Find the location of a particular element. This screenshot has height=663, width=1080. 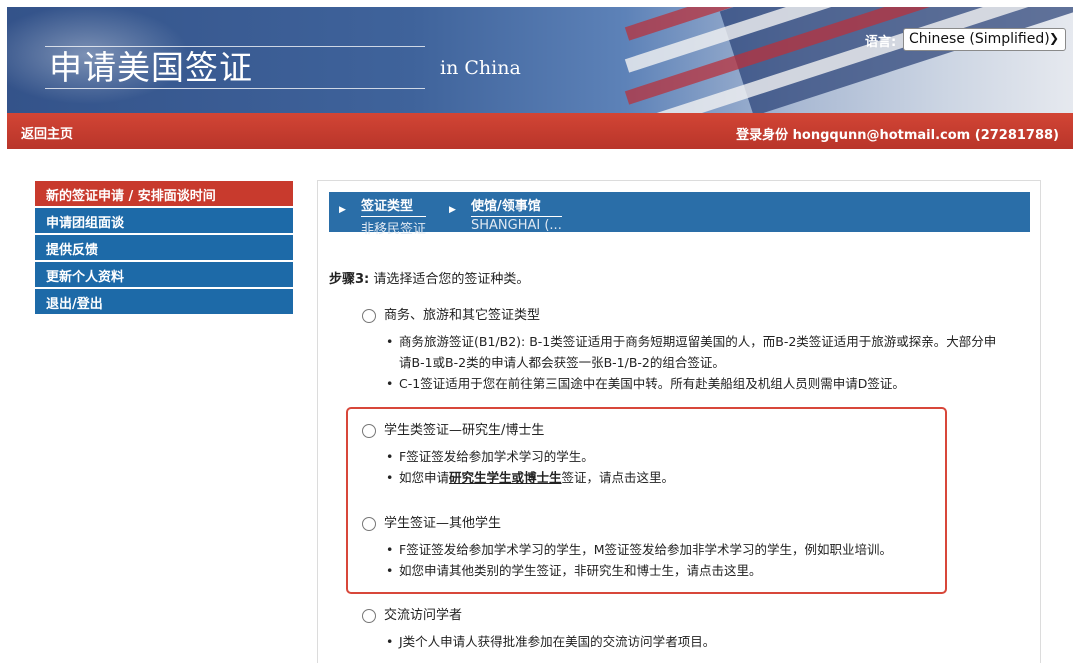

list-item: 如您申请其他类别的学生签证，非研究生和博士生，请点击这里。 is located at coordinates (663, 570).